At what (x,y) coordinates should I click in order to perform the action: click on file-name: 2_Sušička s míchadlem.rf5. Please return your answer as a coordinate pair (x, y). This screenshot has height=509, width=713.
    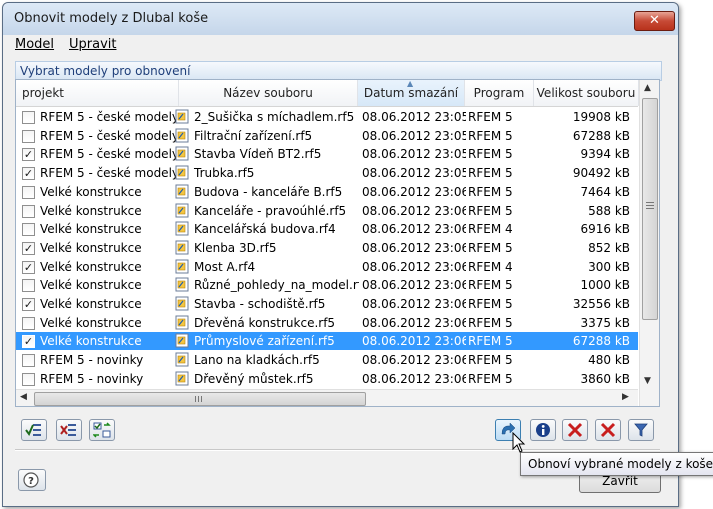
    Looking at the image, I should click on (274, 117).